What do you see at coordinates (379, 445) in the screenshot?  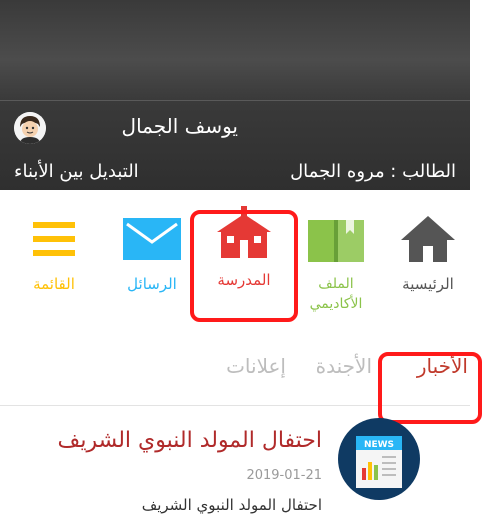 I see `news-icon-text: NEWS` at bounding box center [379, 445].